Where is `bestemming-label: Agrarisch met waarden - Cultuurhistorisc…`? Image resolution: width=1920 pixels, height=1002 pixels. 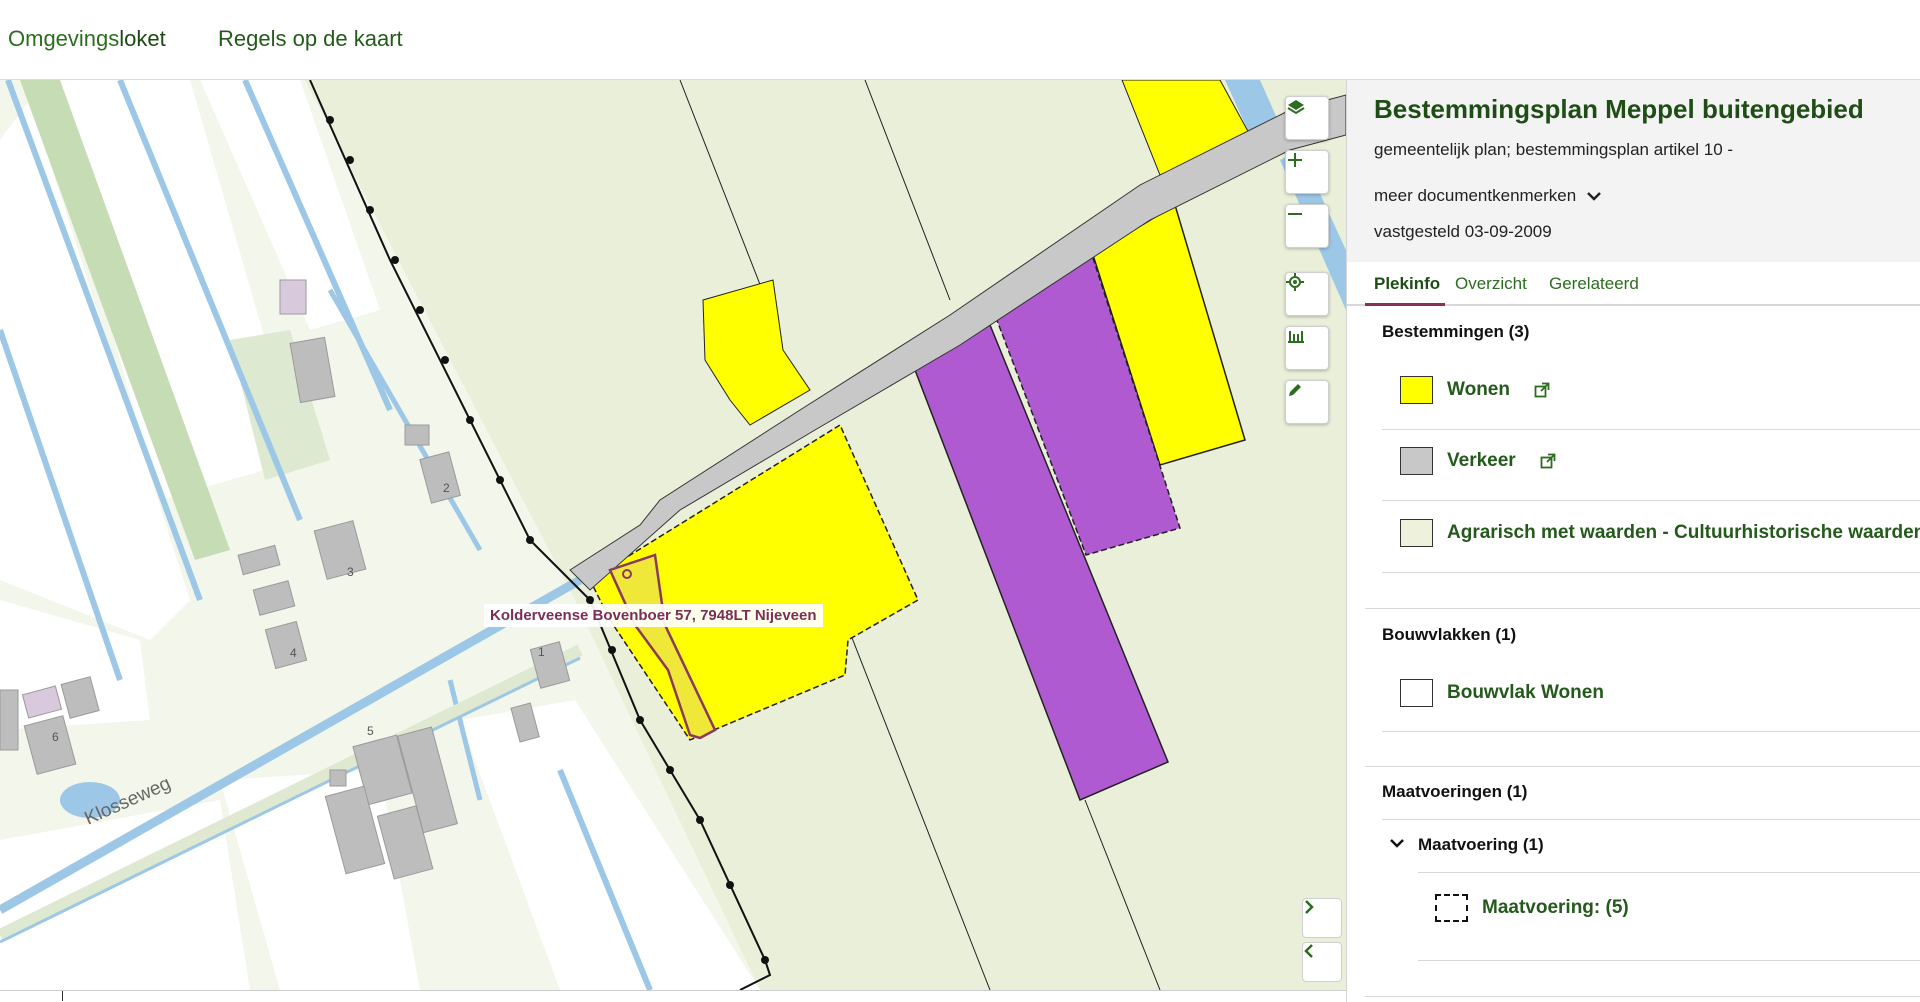
bestemming-label: Agrarisch met waarden - Cultuurhistorisc… is located at coordinates (1683, 532).